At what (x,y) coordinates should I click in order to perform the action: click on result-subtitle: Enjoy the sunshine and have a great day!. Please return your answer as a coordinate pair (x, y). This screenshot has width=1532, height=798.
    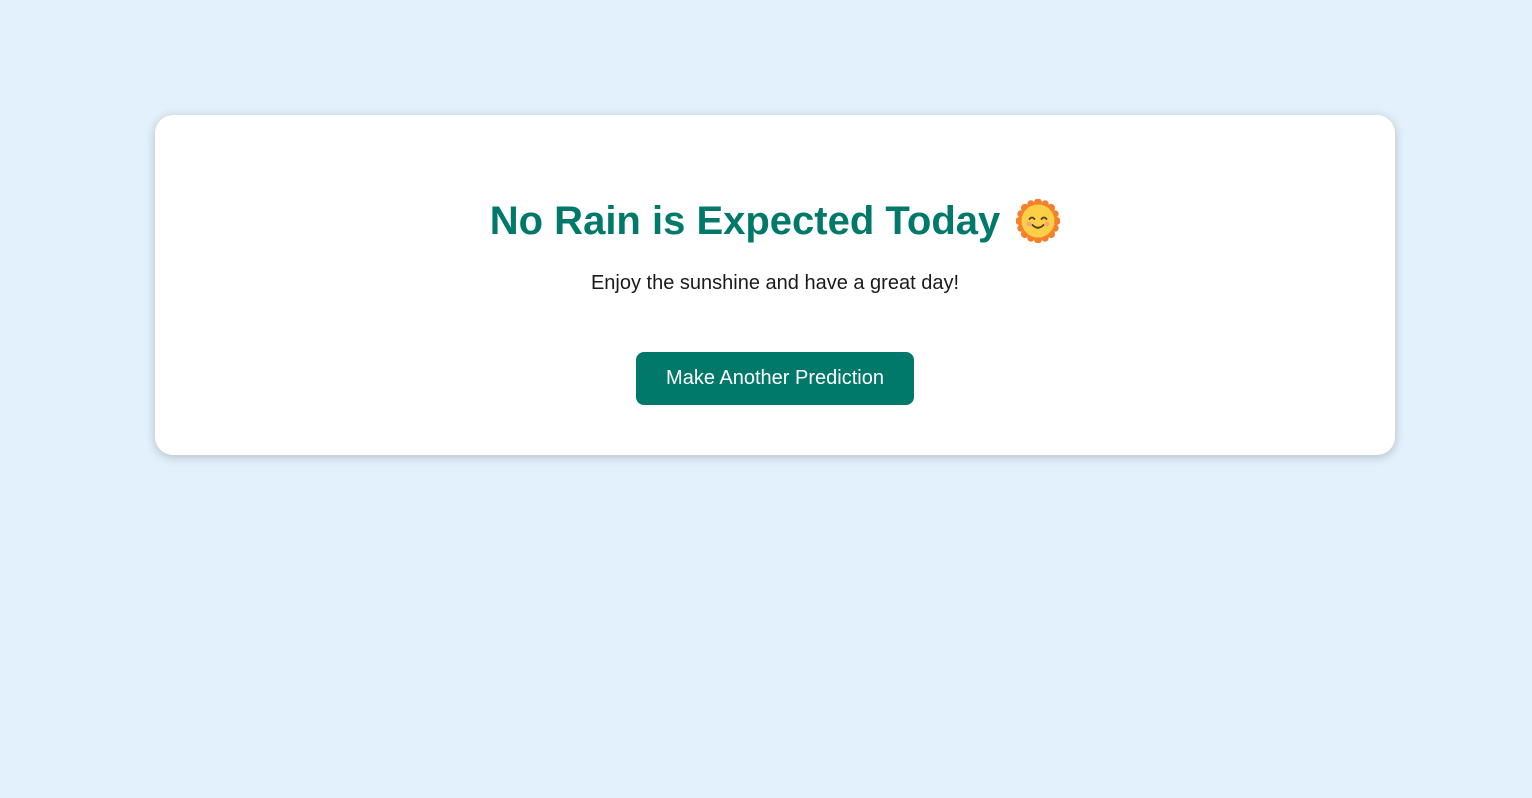
    Looking at the image, I should click on (775, 283).